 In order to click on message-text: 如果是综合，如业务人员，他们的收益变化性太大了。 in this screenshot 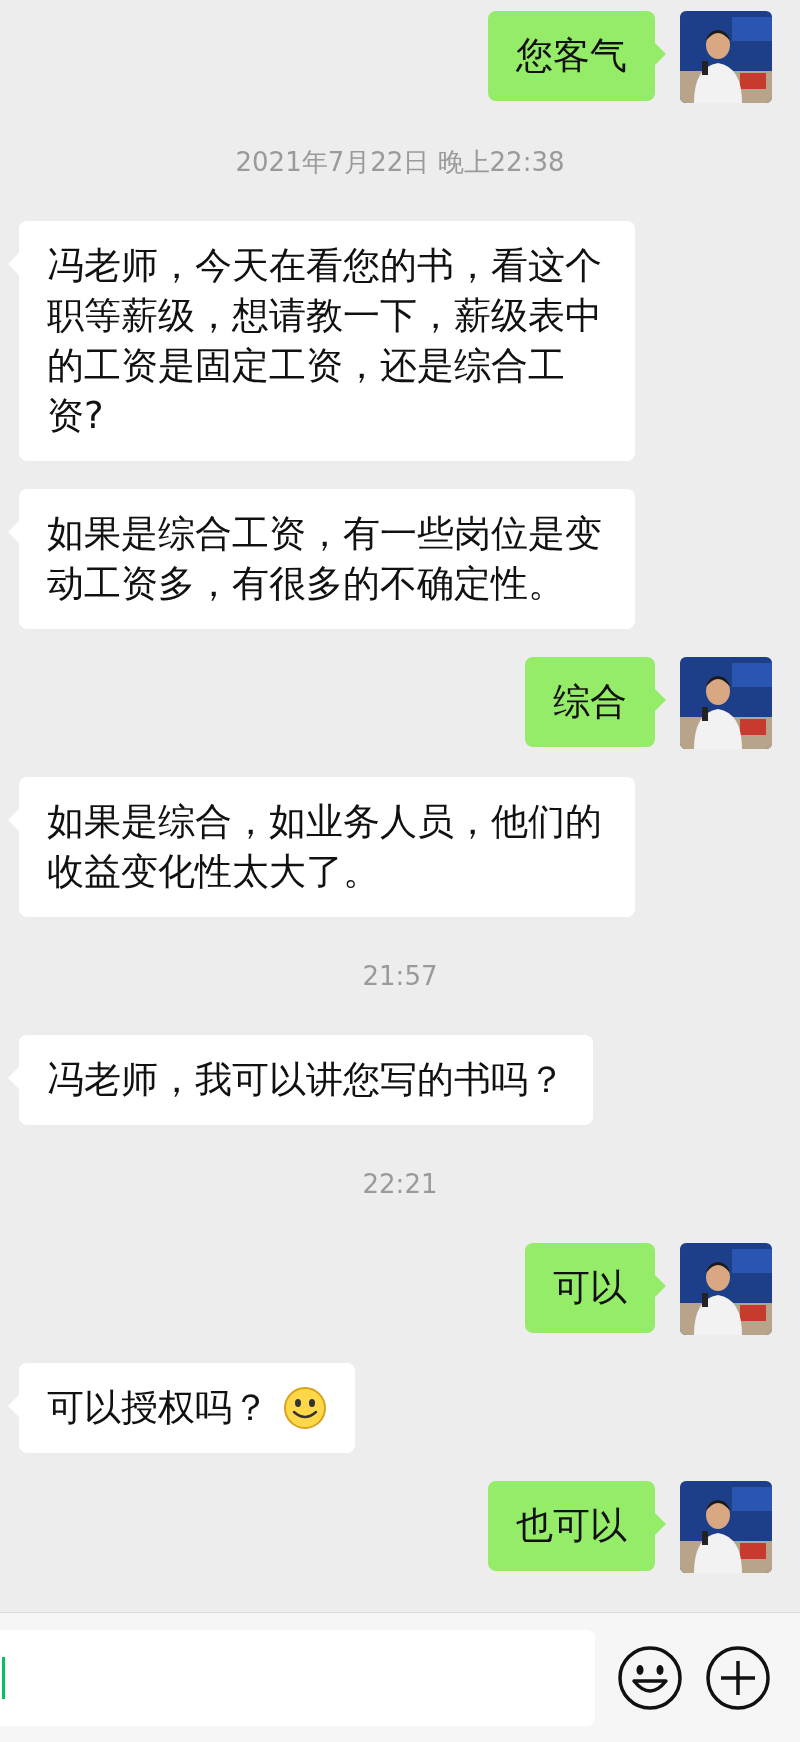, I will do `click(325, 847)`.